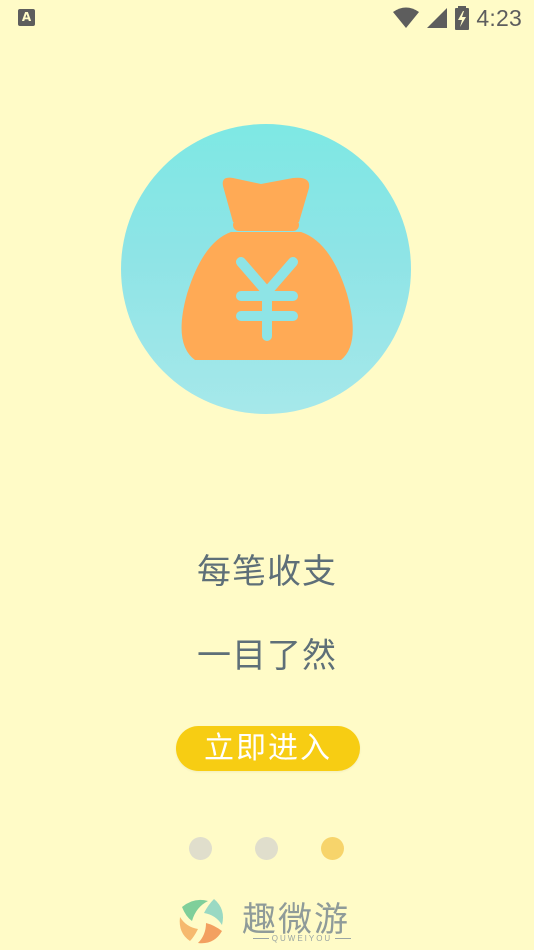 Image resolution: width=534 pixels, height=950 pixels. I want to click on wifi-icon, so click(406, 17).